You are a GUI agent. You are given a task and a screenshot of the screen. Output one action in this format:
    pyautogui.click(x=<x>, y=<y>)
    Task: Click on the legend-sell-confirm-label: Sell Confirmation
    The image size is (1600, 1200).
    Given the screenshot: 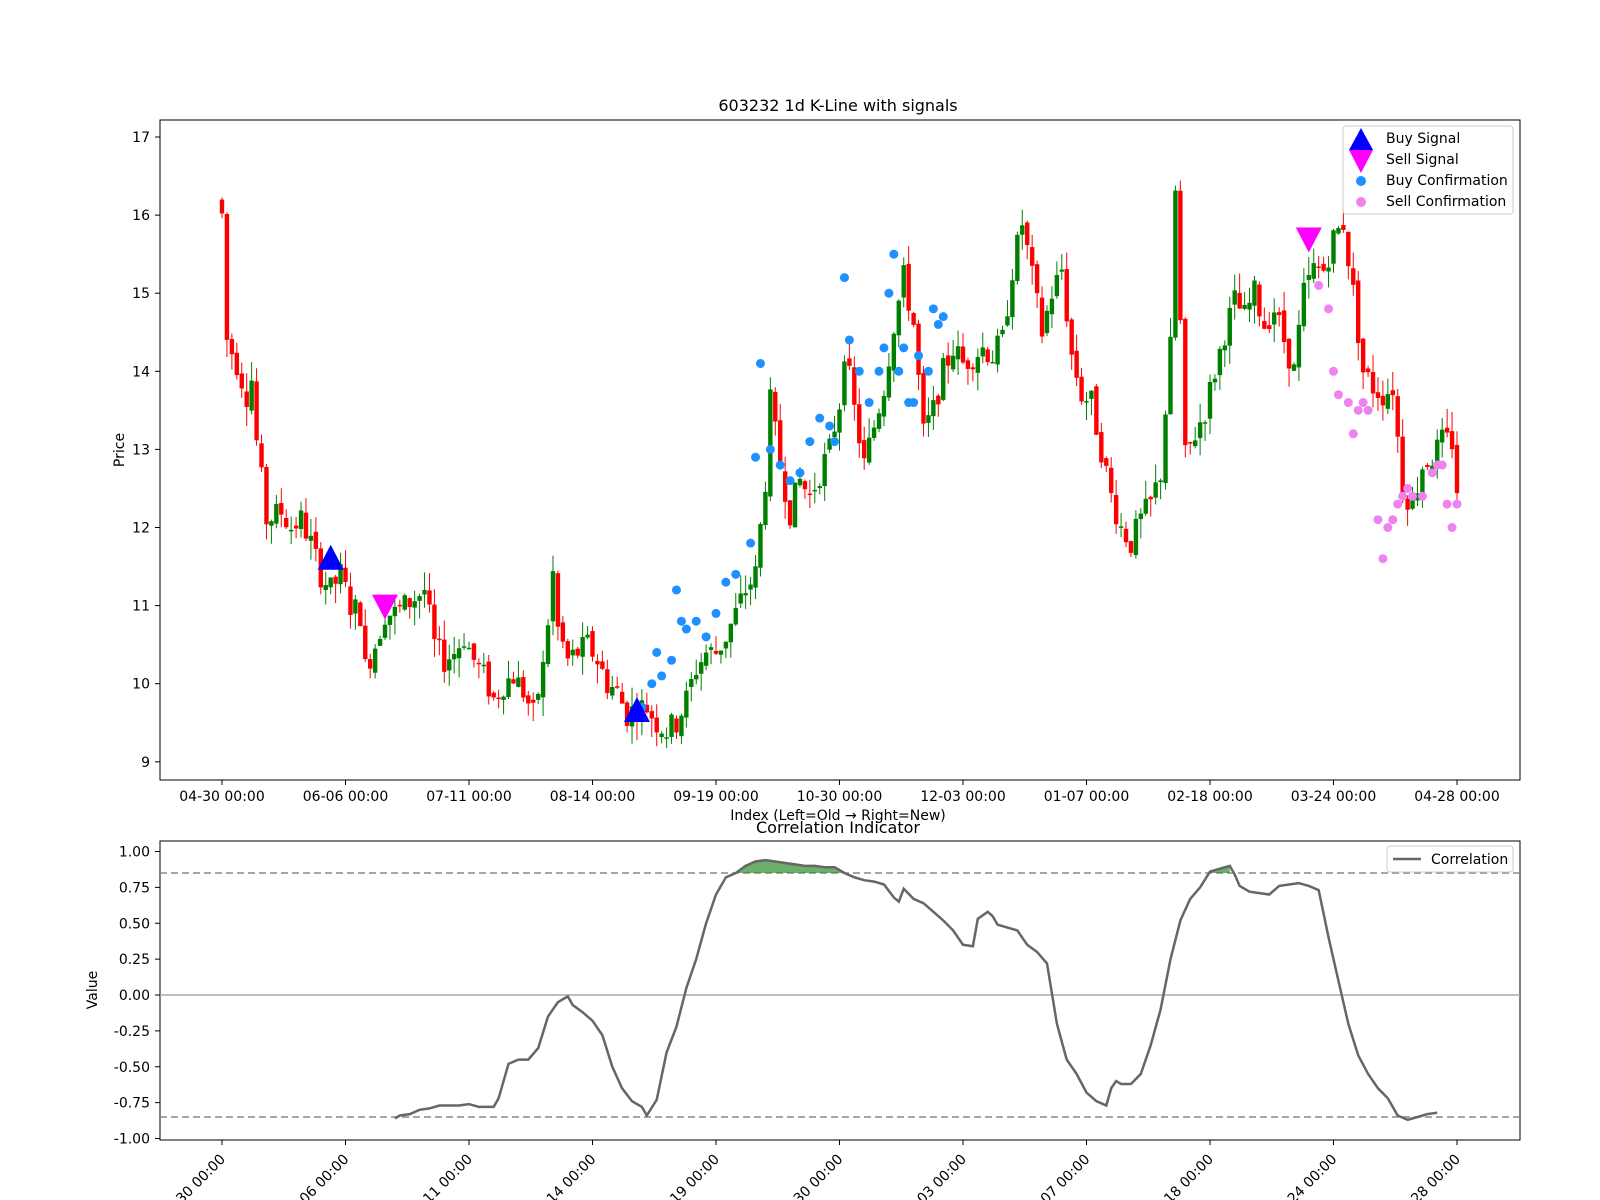 What is the action you would take?
    pyautogui.click(x=1446, y=202)
    